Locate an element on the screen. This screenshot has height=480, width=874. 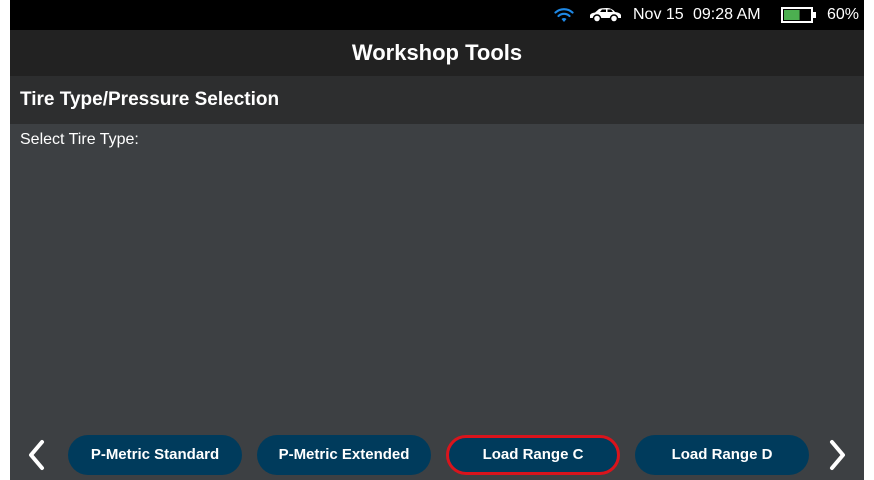
option-label: P-Metric Standard is located at coordinates (155, 454).